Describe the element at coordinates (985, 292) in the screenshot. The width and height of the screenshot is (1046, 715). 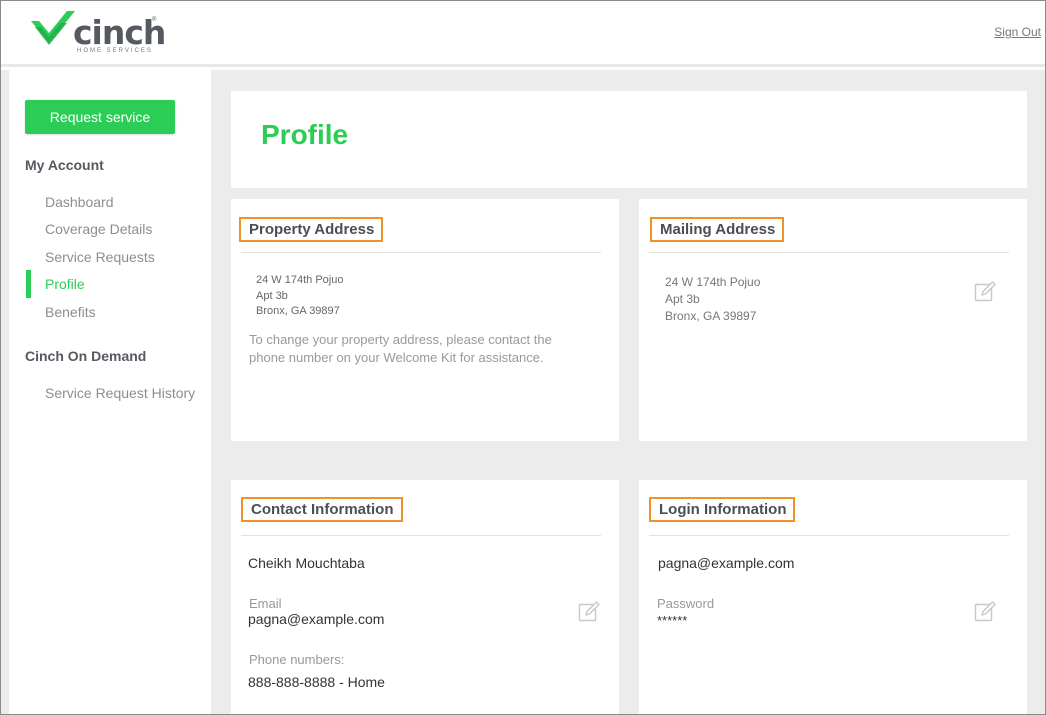
I see `edit-mailing-address-icon` at that location.